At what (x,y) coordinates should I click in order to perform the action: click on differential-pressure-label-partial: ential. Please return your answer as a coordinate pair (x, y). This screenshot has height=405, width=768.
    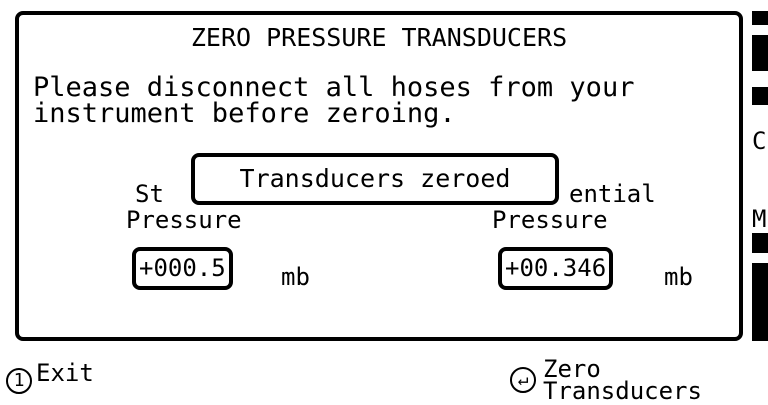
    Looking at the image, I should click on (612, 194).